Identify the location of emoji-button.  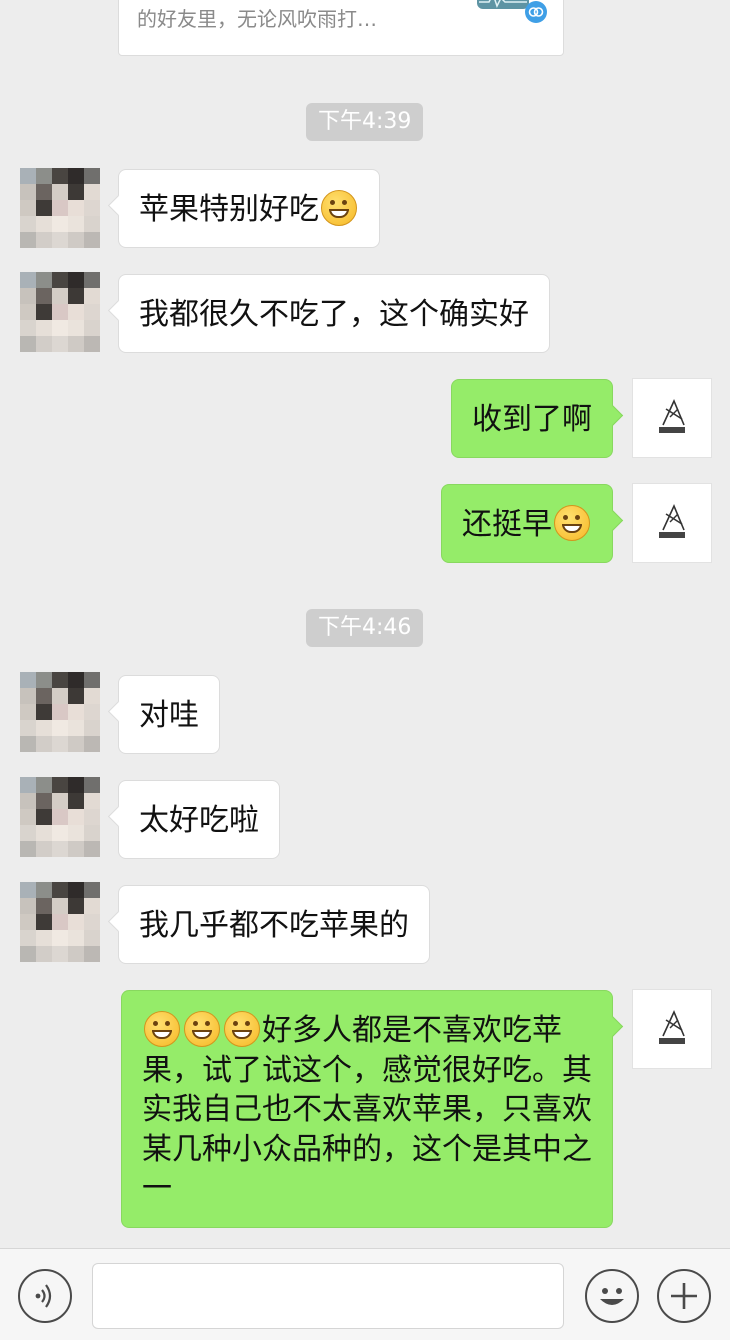
(612, 1296).